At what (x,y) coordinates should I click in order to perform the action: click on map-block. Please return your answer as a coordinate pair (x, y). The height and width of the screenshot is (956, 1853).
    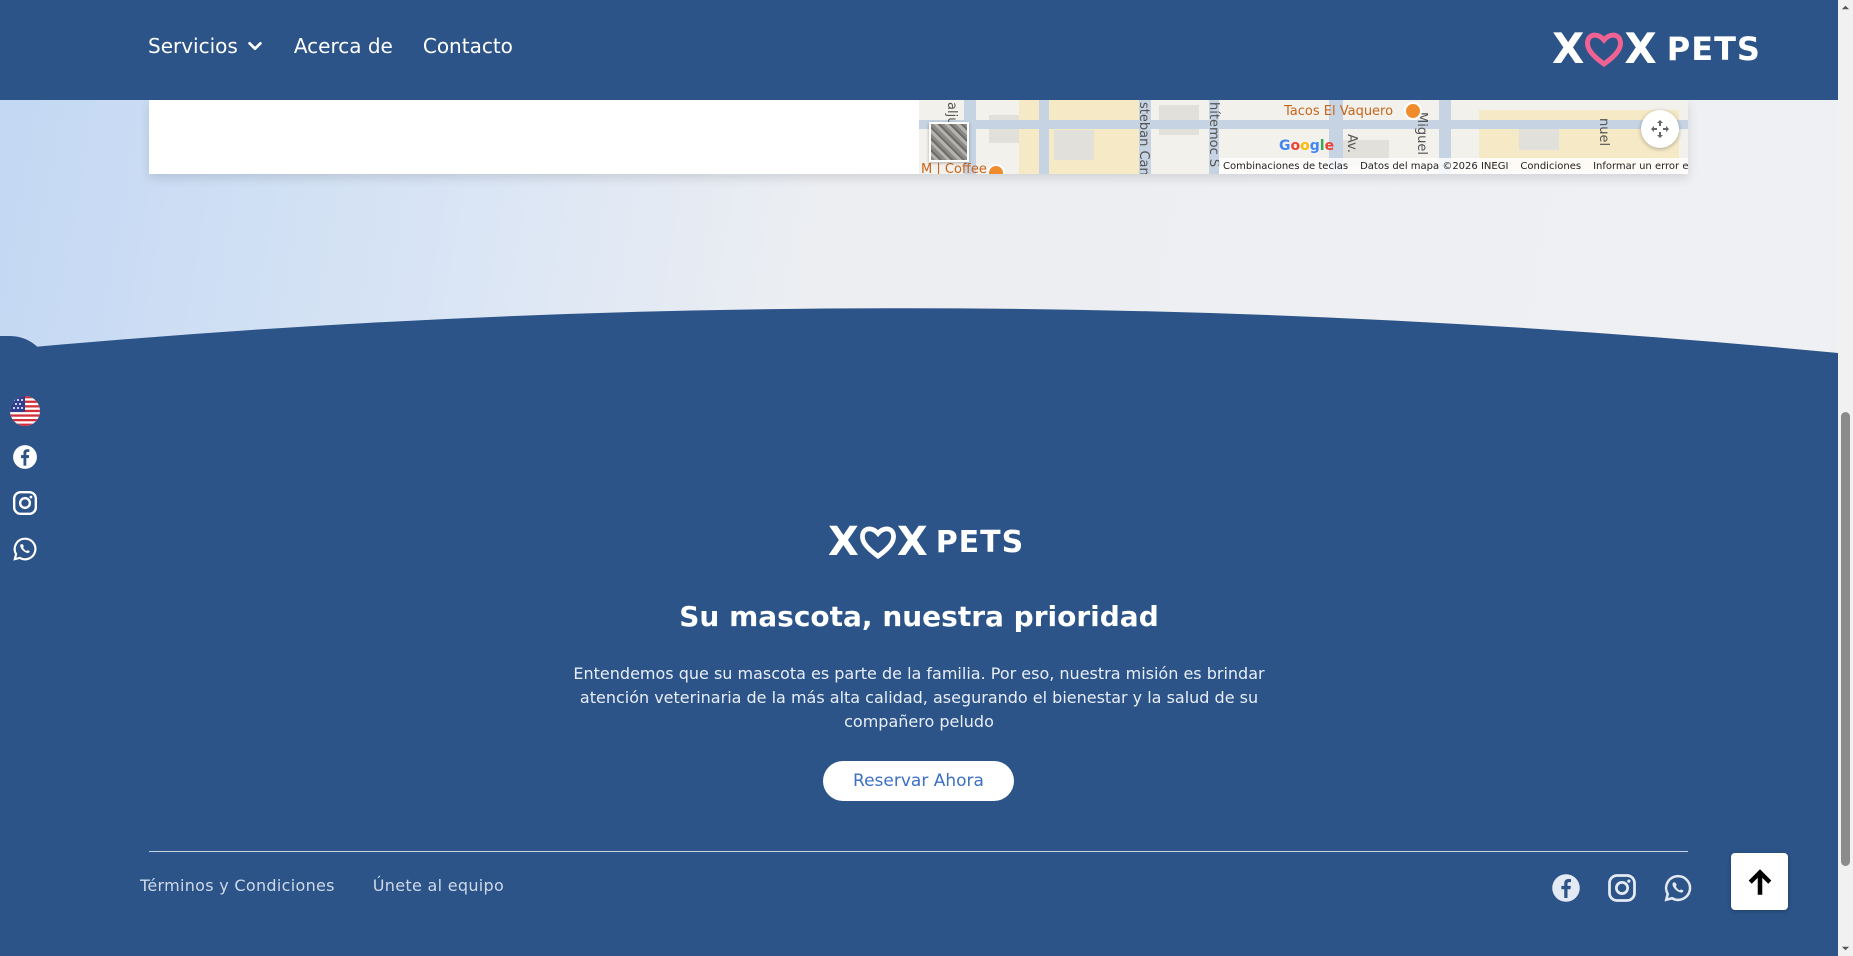
    Looking at the image, I should click on (1074, 145).